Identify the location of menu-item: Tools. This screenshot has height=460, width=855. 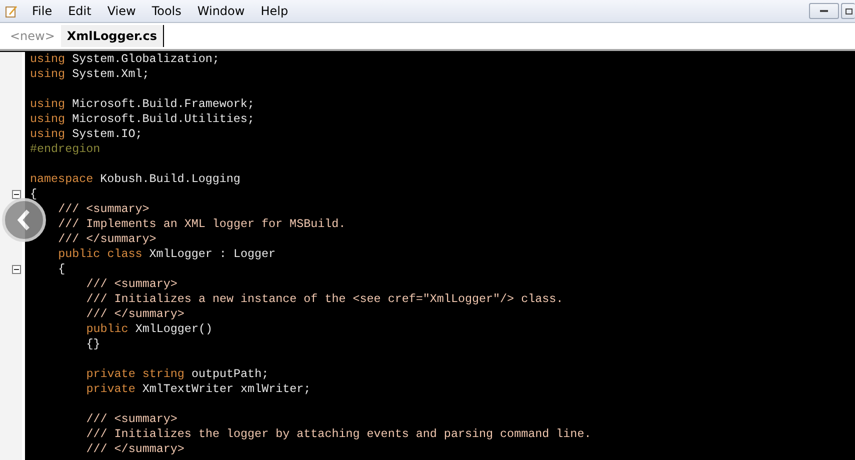
(167, 11).